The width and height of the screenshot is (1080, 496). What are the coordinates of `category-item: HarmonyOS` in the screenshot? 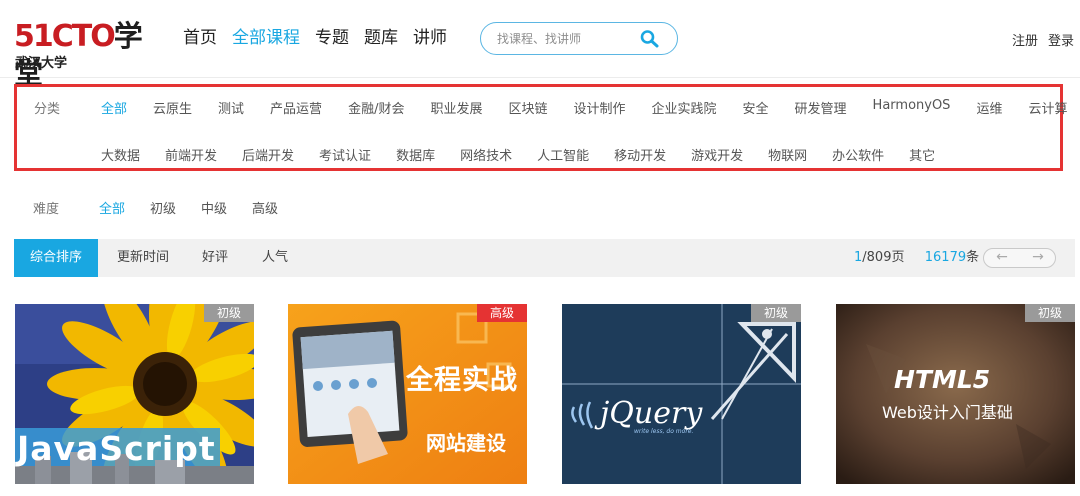 It's located at (912, 107).